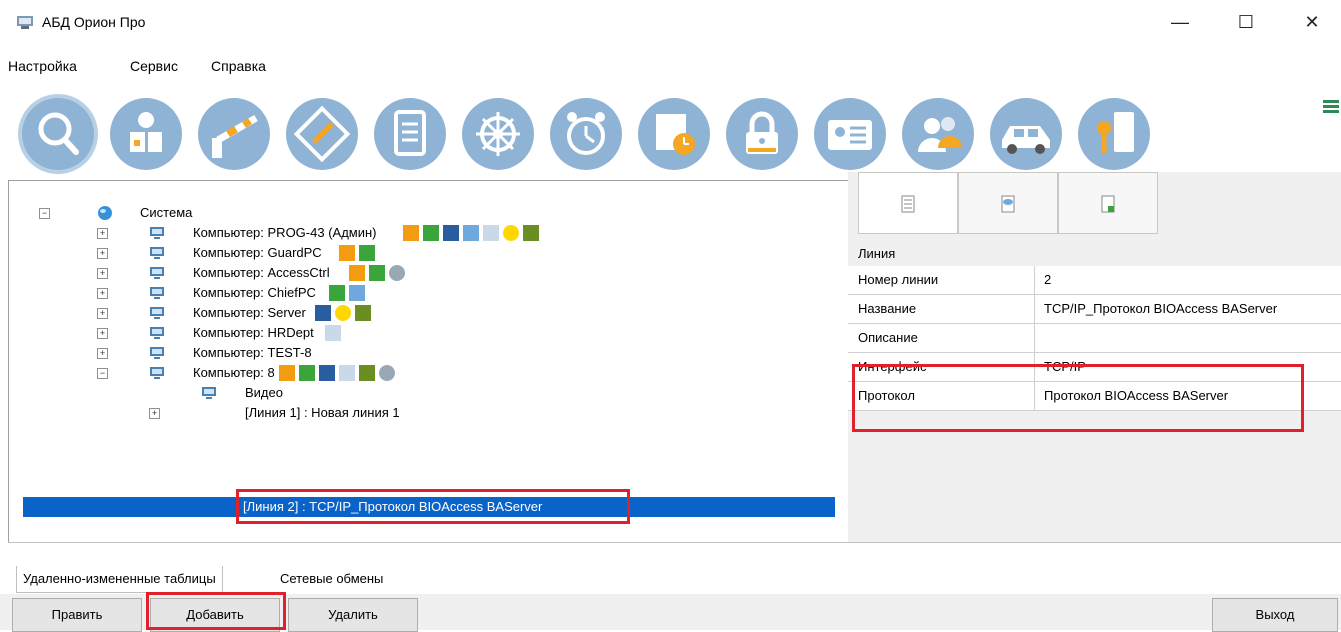 The width and height of the screenshot is (1341, 632). Describe the element at coordinates (42, 66) in the screenshot. I see `menu-settings: Настройка` at that location.